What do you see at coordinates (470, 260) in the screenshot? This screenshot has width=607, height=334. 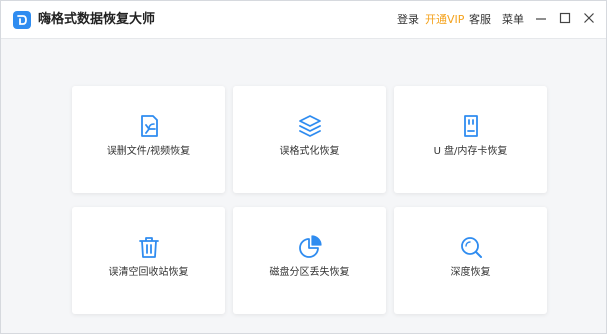 I see `card-deep-recovery: 深度恢复` at bounding box center [470, 260].